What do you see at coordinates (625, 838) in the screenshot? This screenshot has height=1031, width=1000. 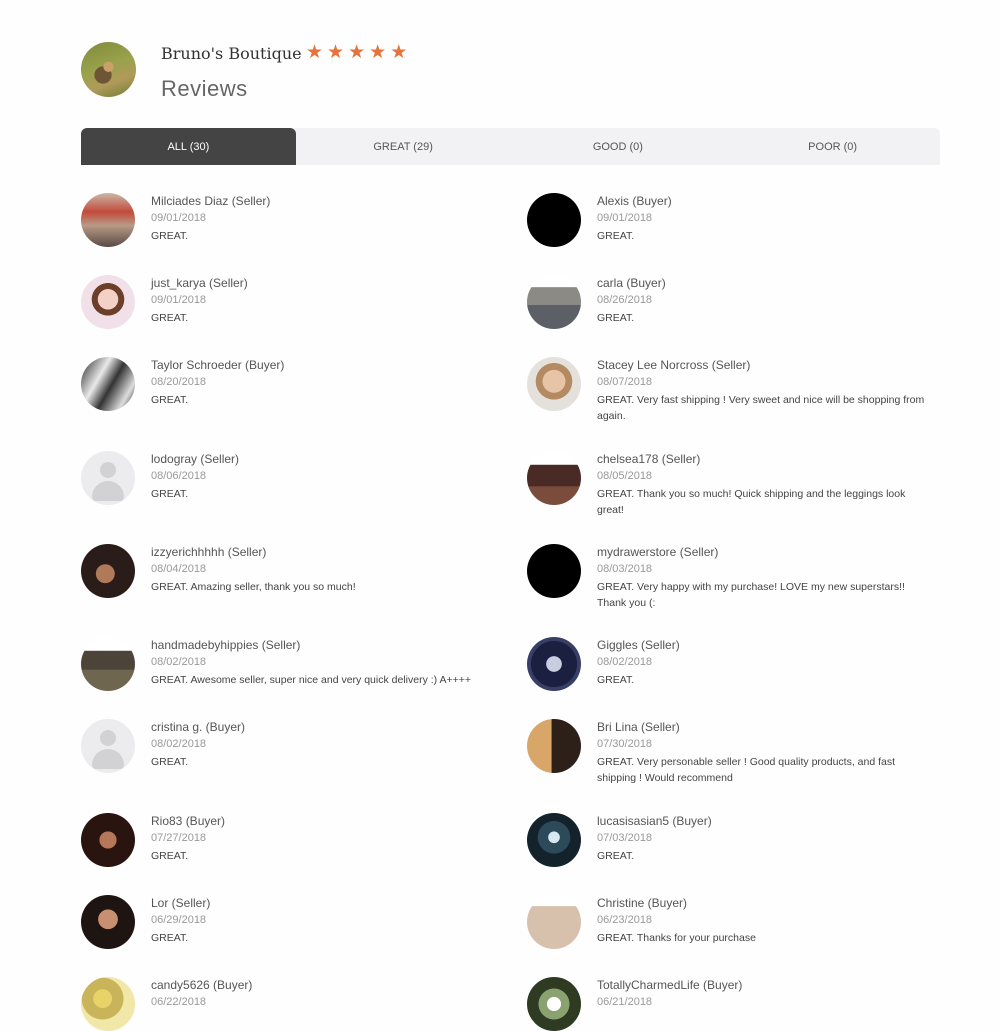 I see `review-date: 07/03/2018` at bounding box center [625, 838].